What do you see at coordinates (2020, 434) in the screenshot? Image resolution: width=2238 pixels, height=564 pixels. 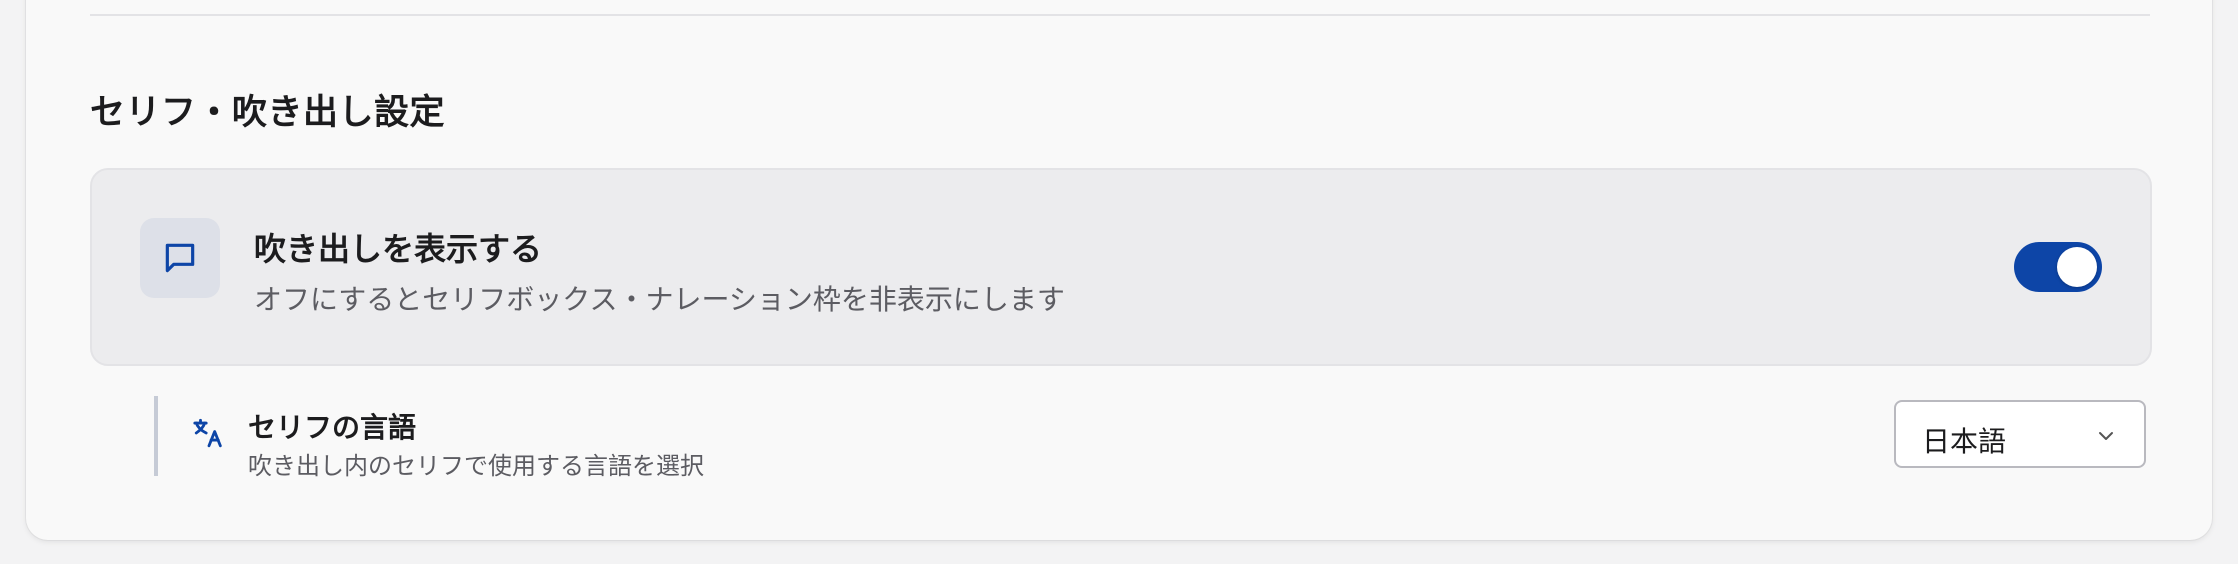 I see `dialogue-language-select: 日本語` at bounding box center [2020, 434].